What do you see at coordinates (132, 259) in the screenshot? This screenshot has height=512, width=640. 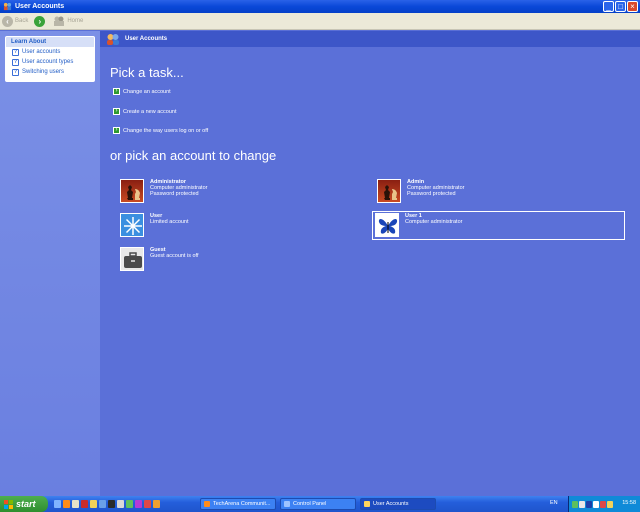 I see `briefcase-picture` at bounding box center [132, 259].